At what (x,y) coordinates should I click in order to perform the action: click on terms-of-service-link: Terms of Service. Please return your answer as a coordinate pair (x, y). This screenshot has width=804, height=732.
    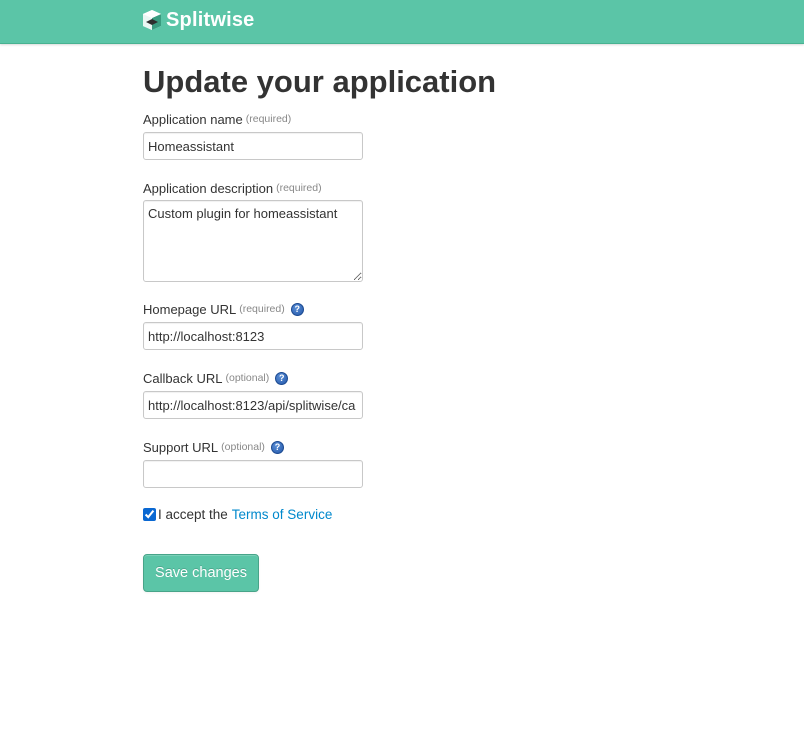
    Looking at the image, I should click on (282, 514).